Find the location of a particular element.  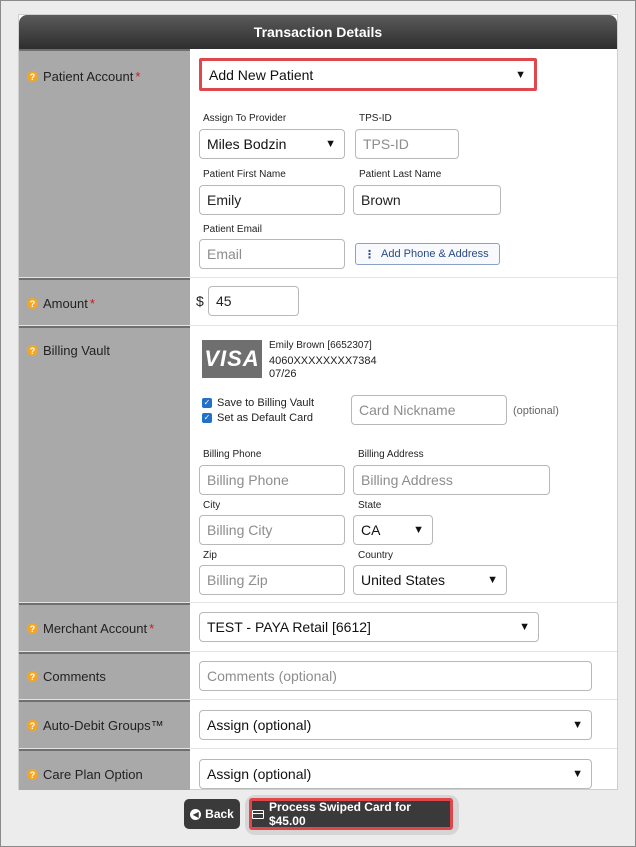

care-plan-label: Care Plan Option is located at coordinates (93, 774).